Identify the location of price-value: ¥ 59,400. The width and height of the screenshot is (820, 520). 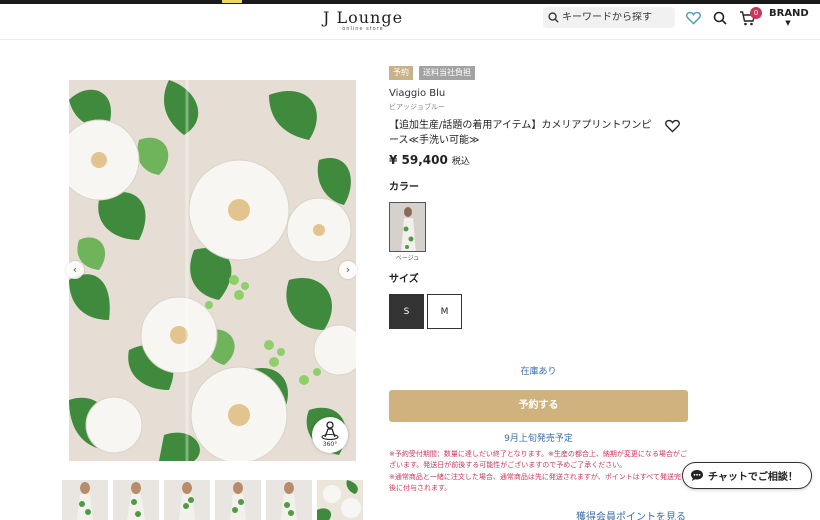
(418, 160).